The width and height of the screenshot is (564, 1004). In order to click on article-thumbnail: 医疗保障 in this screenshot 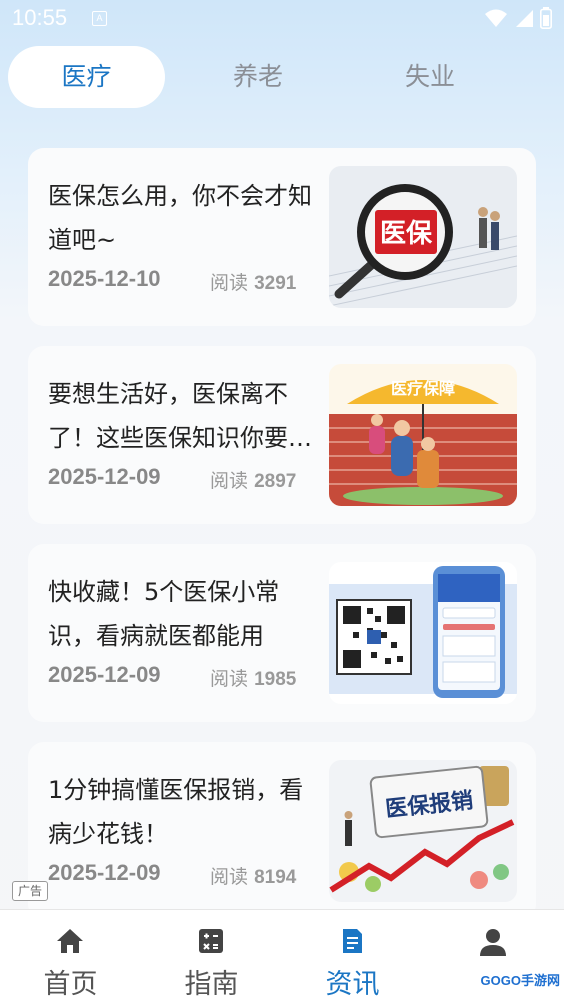, I will do `click(423, 435)`.